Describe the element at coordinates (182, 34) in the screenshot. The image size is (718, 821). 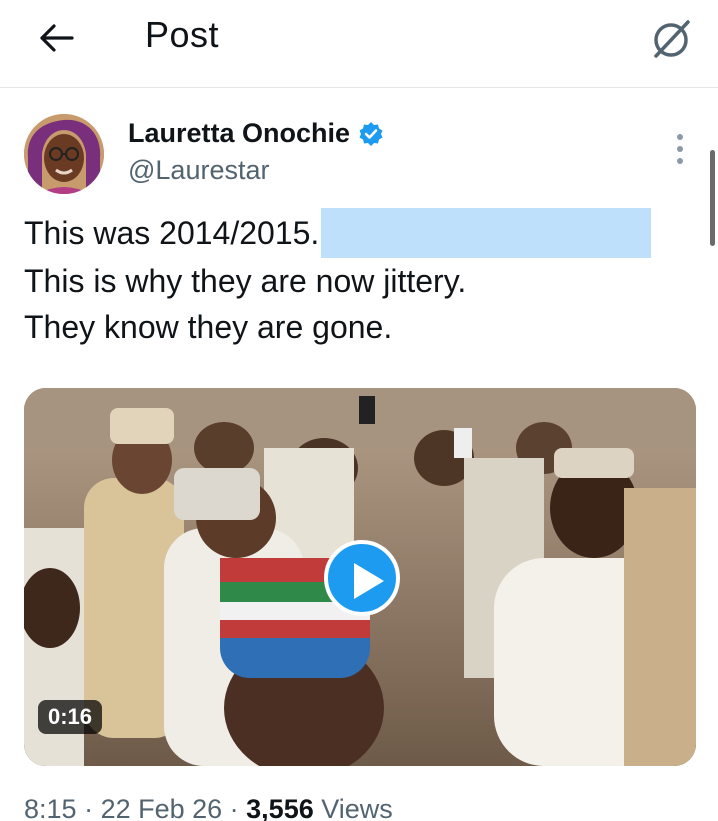
I see `page-title: Post` at that location.